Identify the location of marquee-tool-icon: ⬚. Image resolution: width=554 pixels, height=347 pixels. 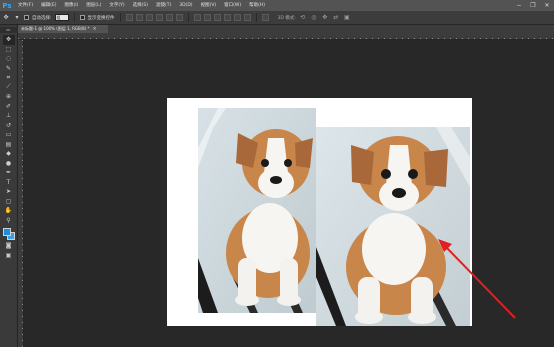
(9, 50).